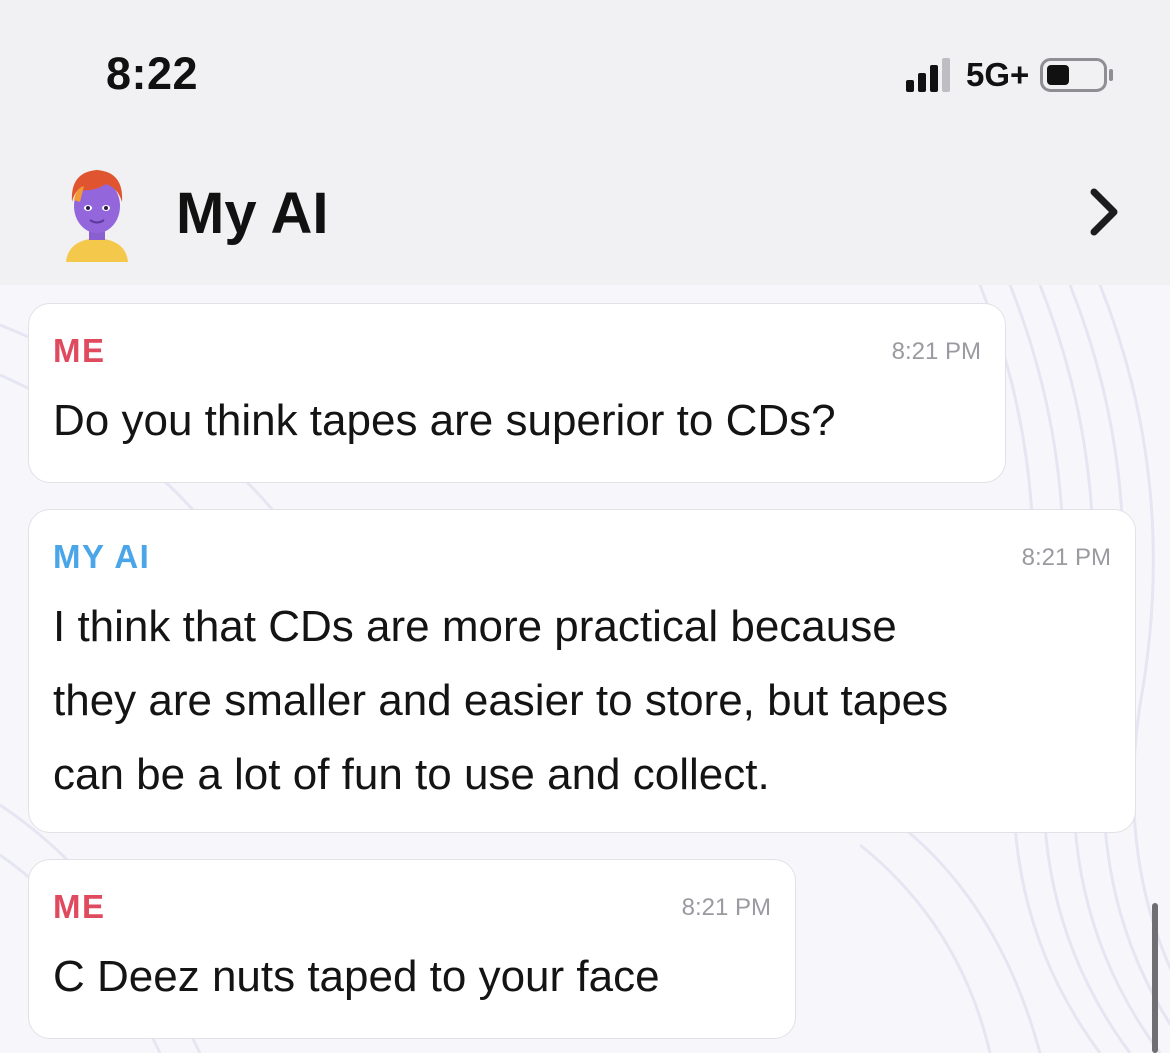 The image size is (1170, 1053). Describe the element at coordinates (928, 75) in the screenshot. I see `signal-icon` at that location.